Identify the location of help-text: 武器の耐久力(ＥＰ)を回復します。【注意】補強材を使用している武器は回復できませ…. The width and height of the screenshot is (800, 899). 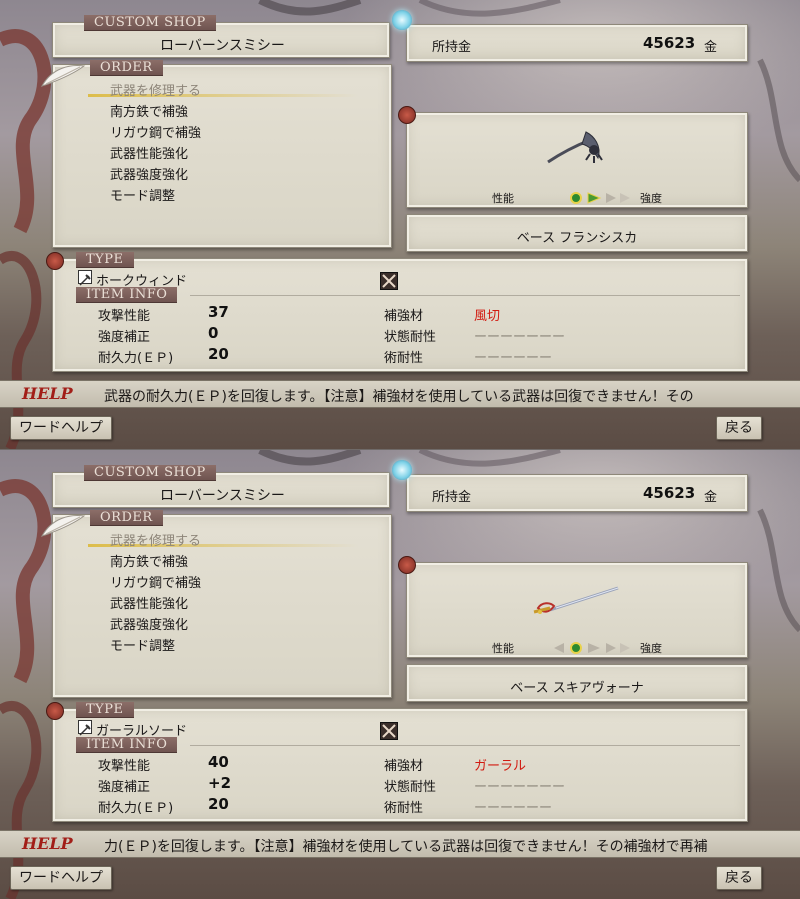
(399, 397).